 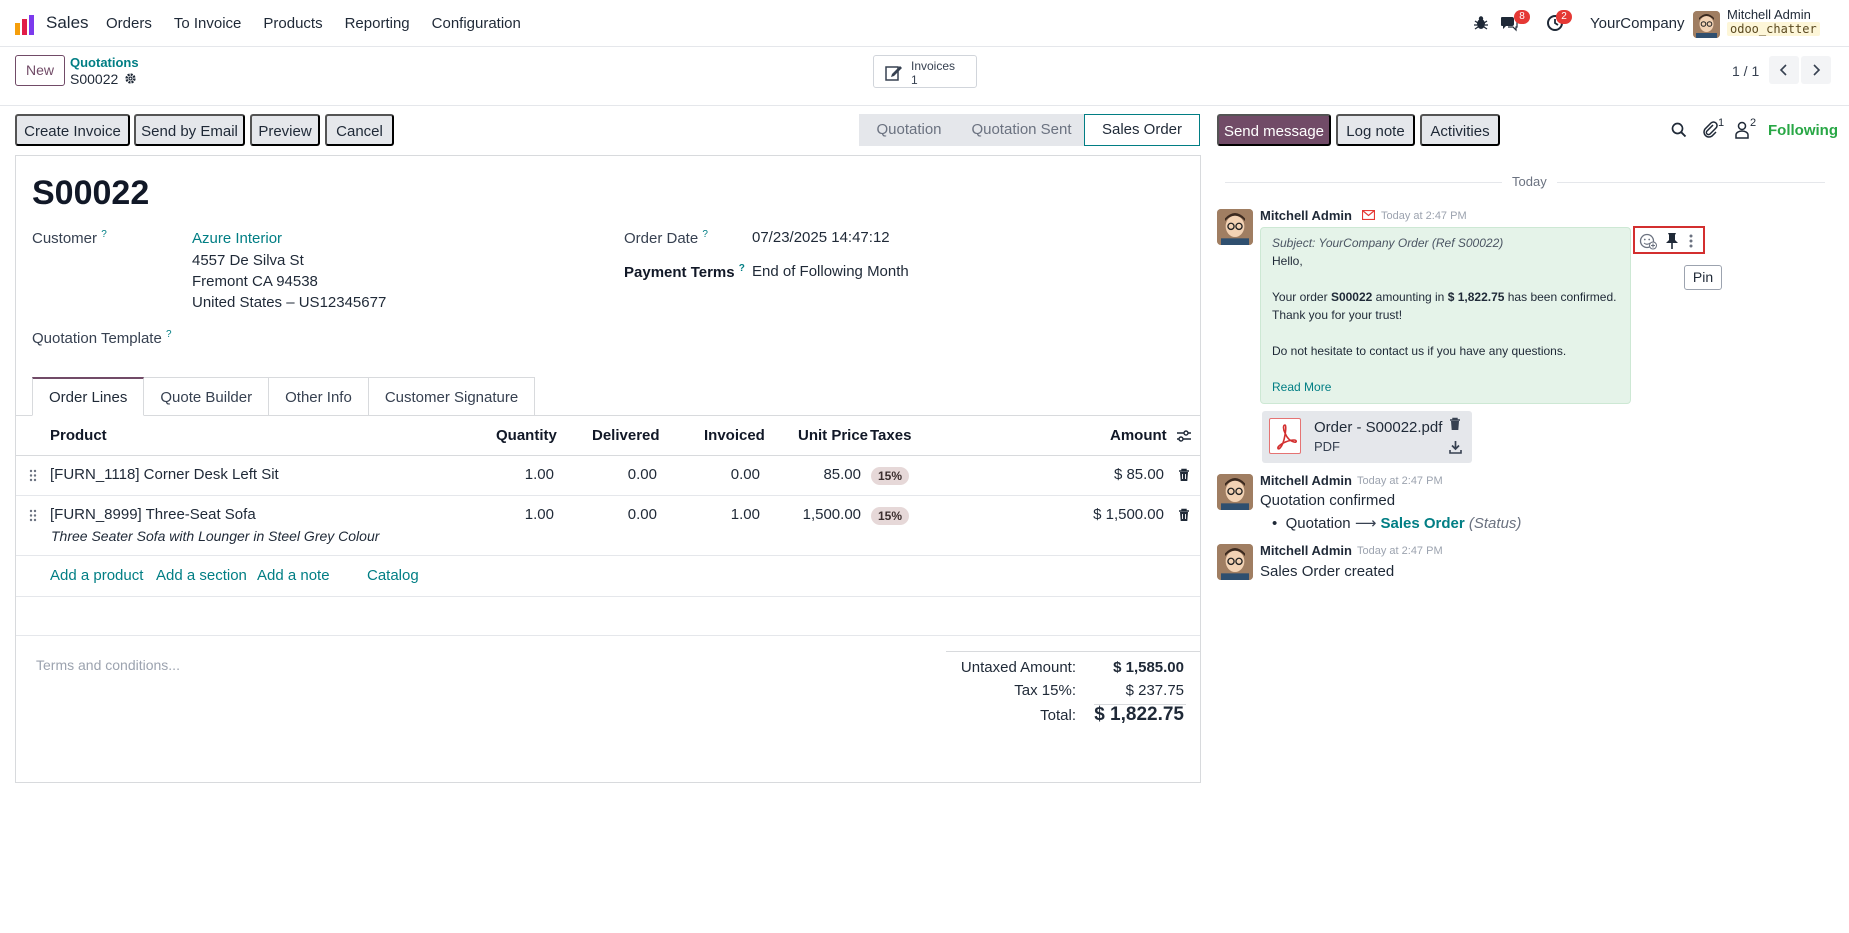 What do you see at coordinates (164, 474) in the screenshot?
I see `line-product: [FURN_1118] Corner Desk Left Sit` at bounding box center [164, 474].